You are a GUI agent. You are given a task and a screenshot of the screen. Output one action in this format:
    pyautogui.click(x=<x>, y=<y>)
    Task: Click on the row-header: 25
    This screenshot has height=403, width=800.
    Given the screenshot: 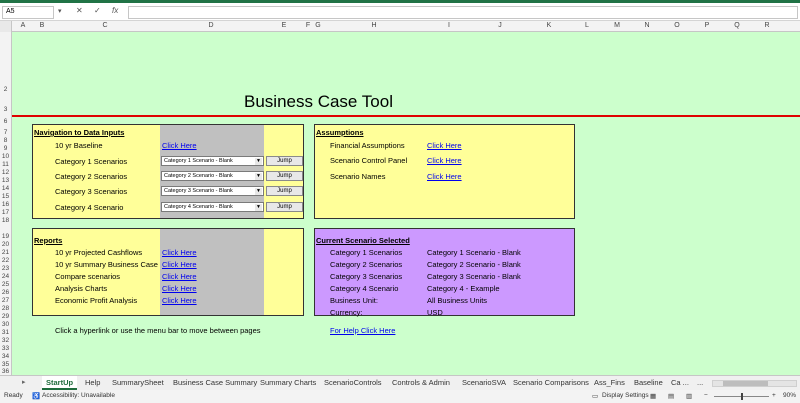 What is the action you would take?
    pyautogui.click(x=5, y=284)
    